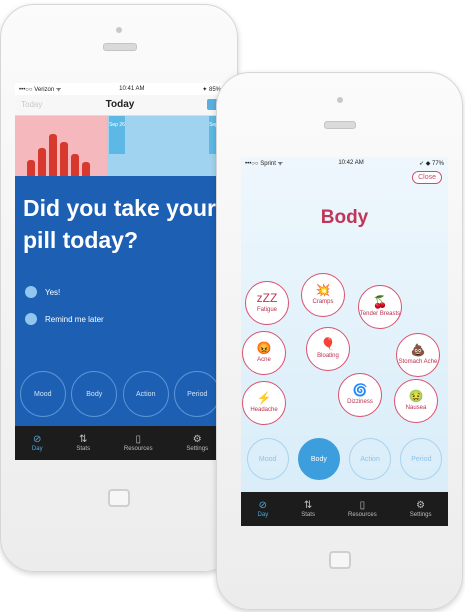 Image resolution: width=465 pixels, height=612 pixels. Describe the element at coordinates (328, 356) in the screenshot. I see `symptom-label: Bloating` at that location.